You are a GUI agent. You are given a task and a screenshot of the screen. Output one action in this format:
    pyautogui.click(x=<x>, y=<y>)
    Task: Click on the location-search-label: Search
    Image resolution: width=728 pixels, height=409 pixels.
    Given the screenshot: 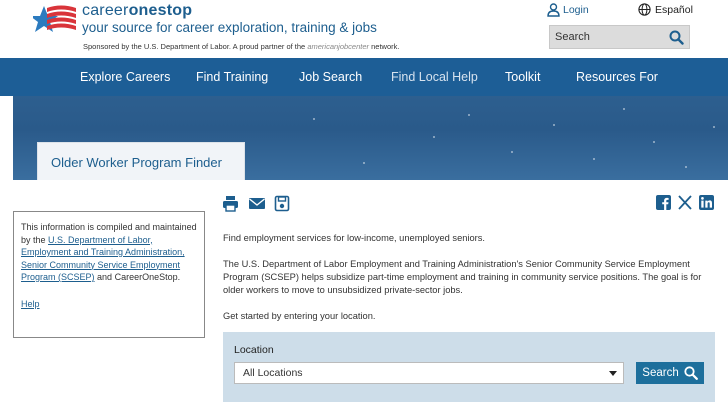 What is the action you would take?
    pyautogui.click(x=660, y=373)
    